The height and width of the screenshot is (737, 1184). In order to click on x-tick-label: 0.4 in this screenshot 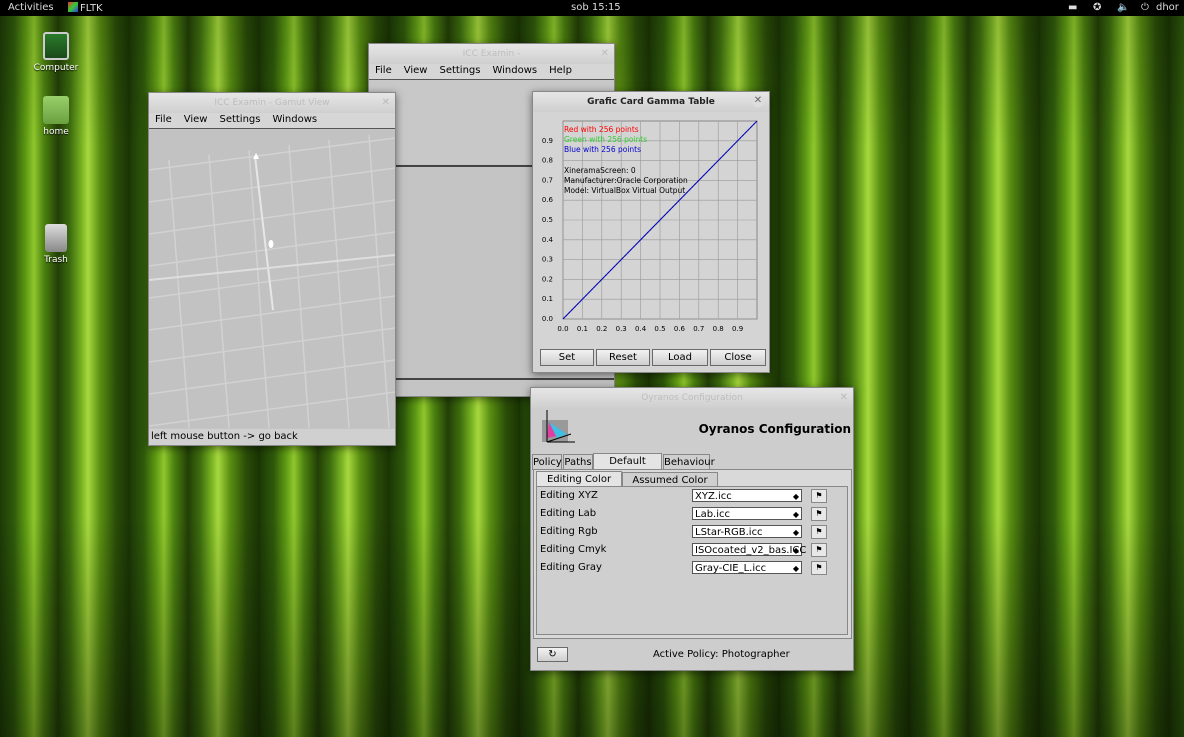, I will do `click(641, 329)`.